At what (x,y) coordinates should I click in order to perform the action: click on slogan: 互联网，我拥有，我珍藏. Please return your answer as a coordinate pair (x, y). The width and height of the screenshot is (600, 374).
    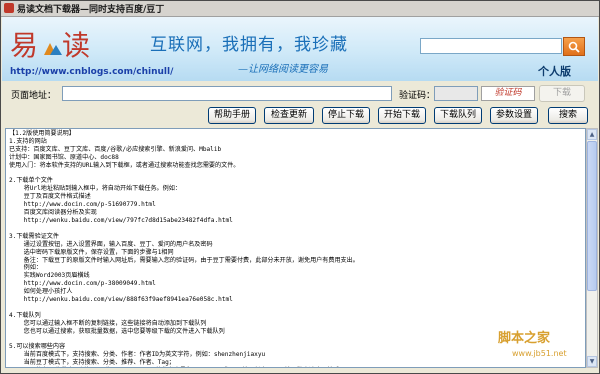
    Looking at the image, I should click on (249, 45).